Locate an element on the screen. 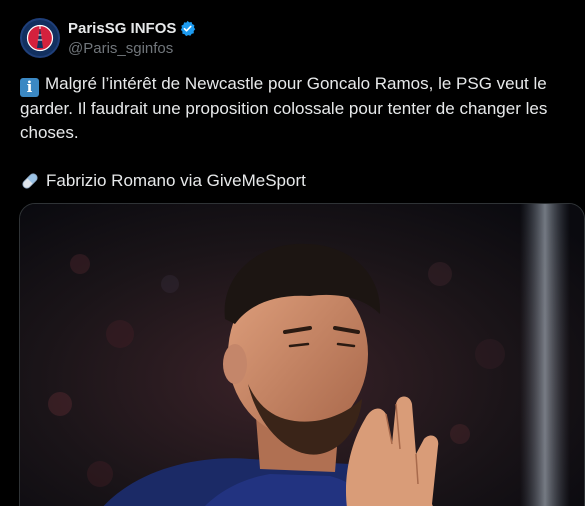 The image size is (585, 506). display-name-row: ParisSG INFOS is located at coordinates (132, 28).